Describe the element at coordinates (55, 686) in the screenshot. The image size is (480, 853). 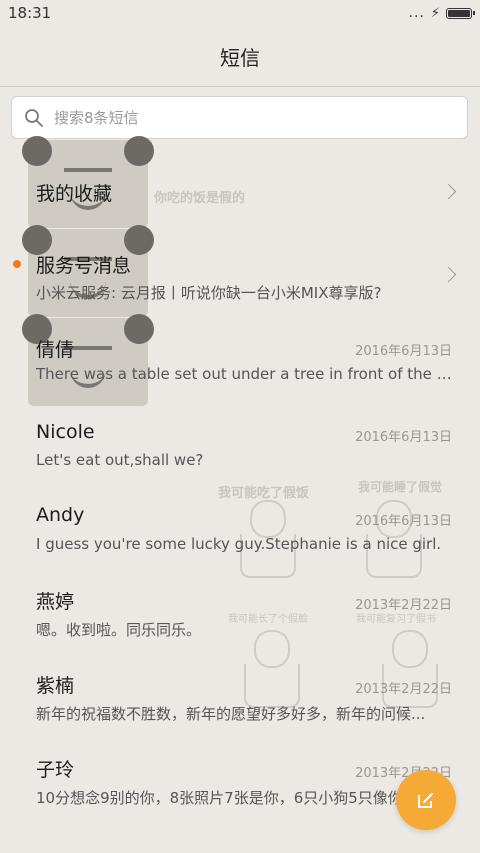
I see `conversation-name: 紫楠` at that location.